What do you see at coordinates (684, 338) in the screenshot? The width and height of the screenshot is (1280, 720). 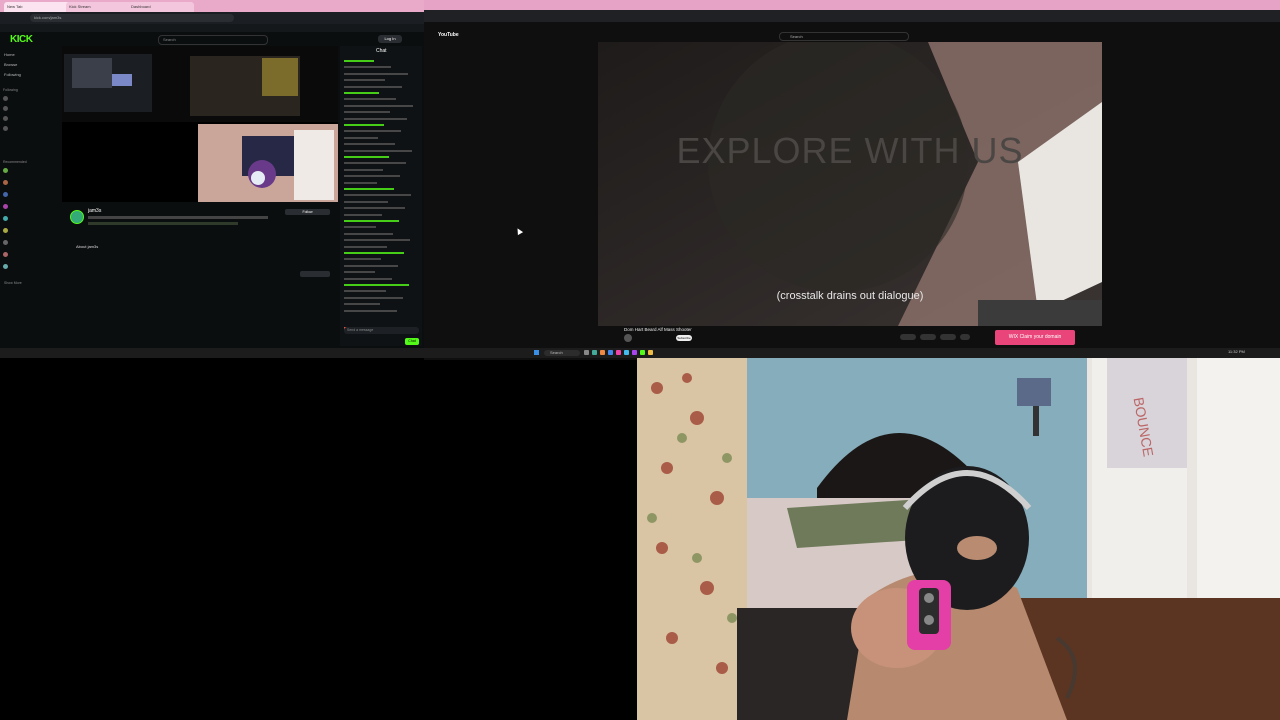 I see `subscribe-button: Subscribe` at bounding box center [684, 338].